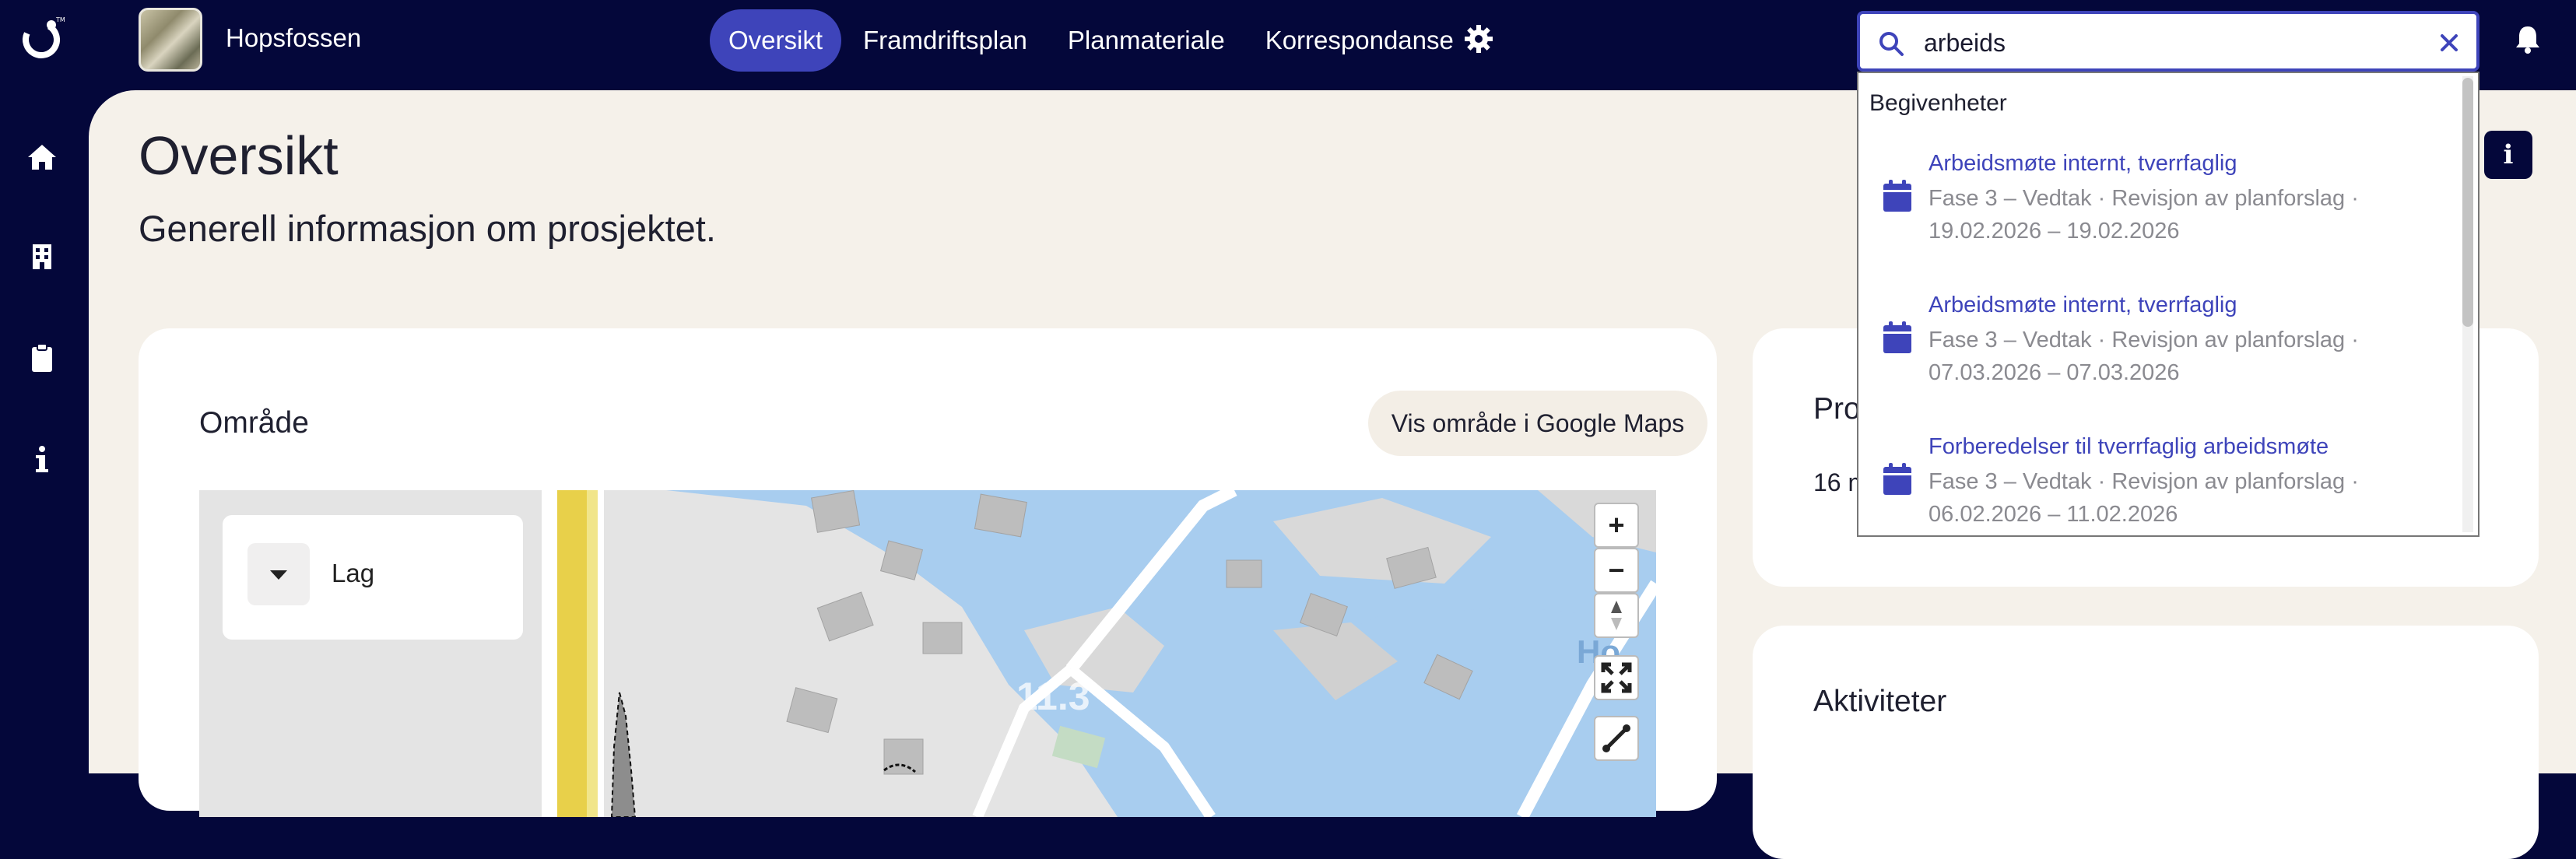  I want to click on gear-icon, so click(1479, 38).